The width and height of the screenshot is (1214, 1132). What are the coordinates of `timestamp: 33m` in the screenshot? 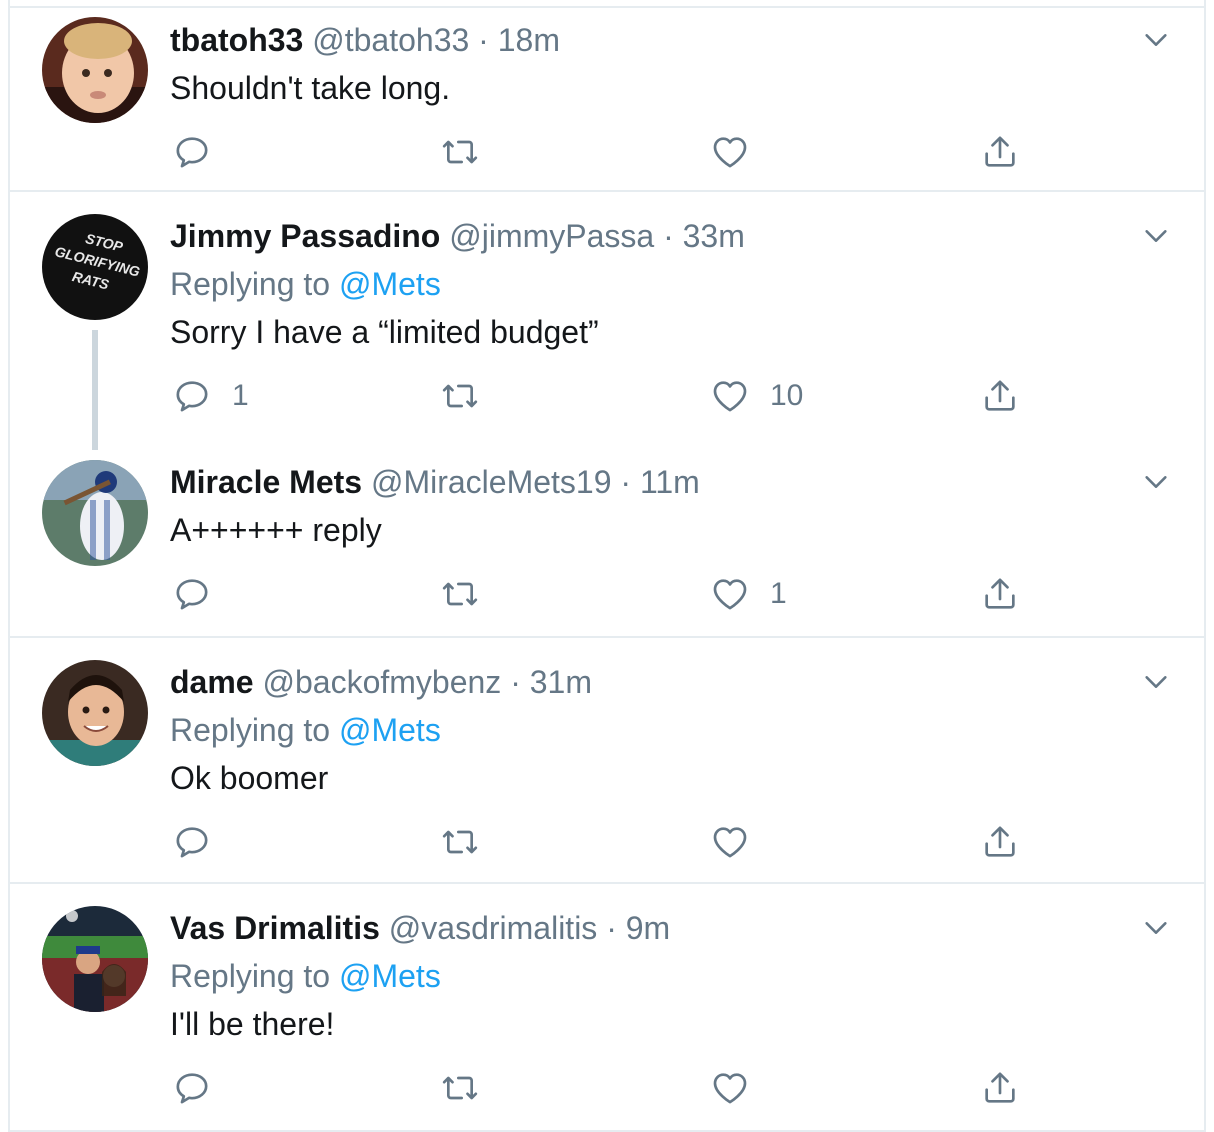 It's located at (714, 236).